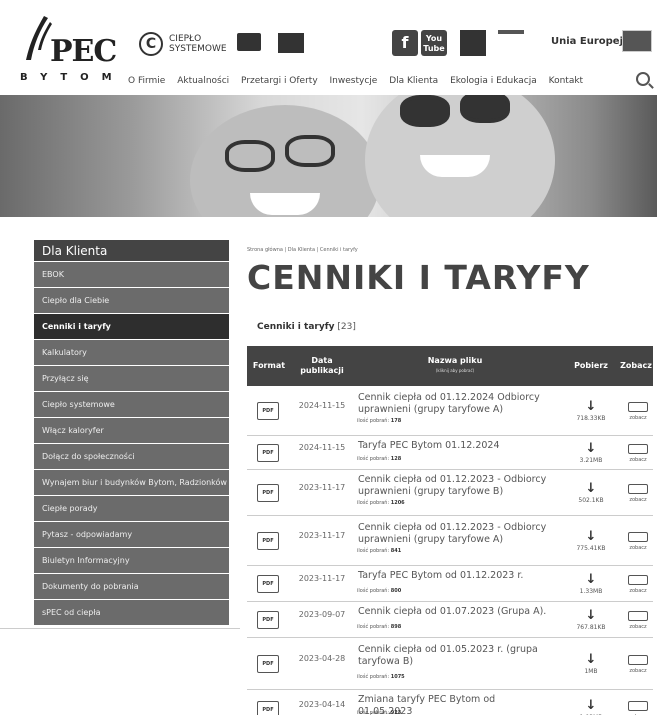 This screenshot has width=657, height=715. Describe the element at coordinates (203, 81) in the screenshot. I see `nav-aktualnosci: Aktualności` at that location.